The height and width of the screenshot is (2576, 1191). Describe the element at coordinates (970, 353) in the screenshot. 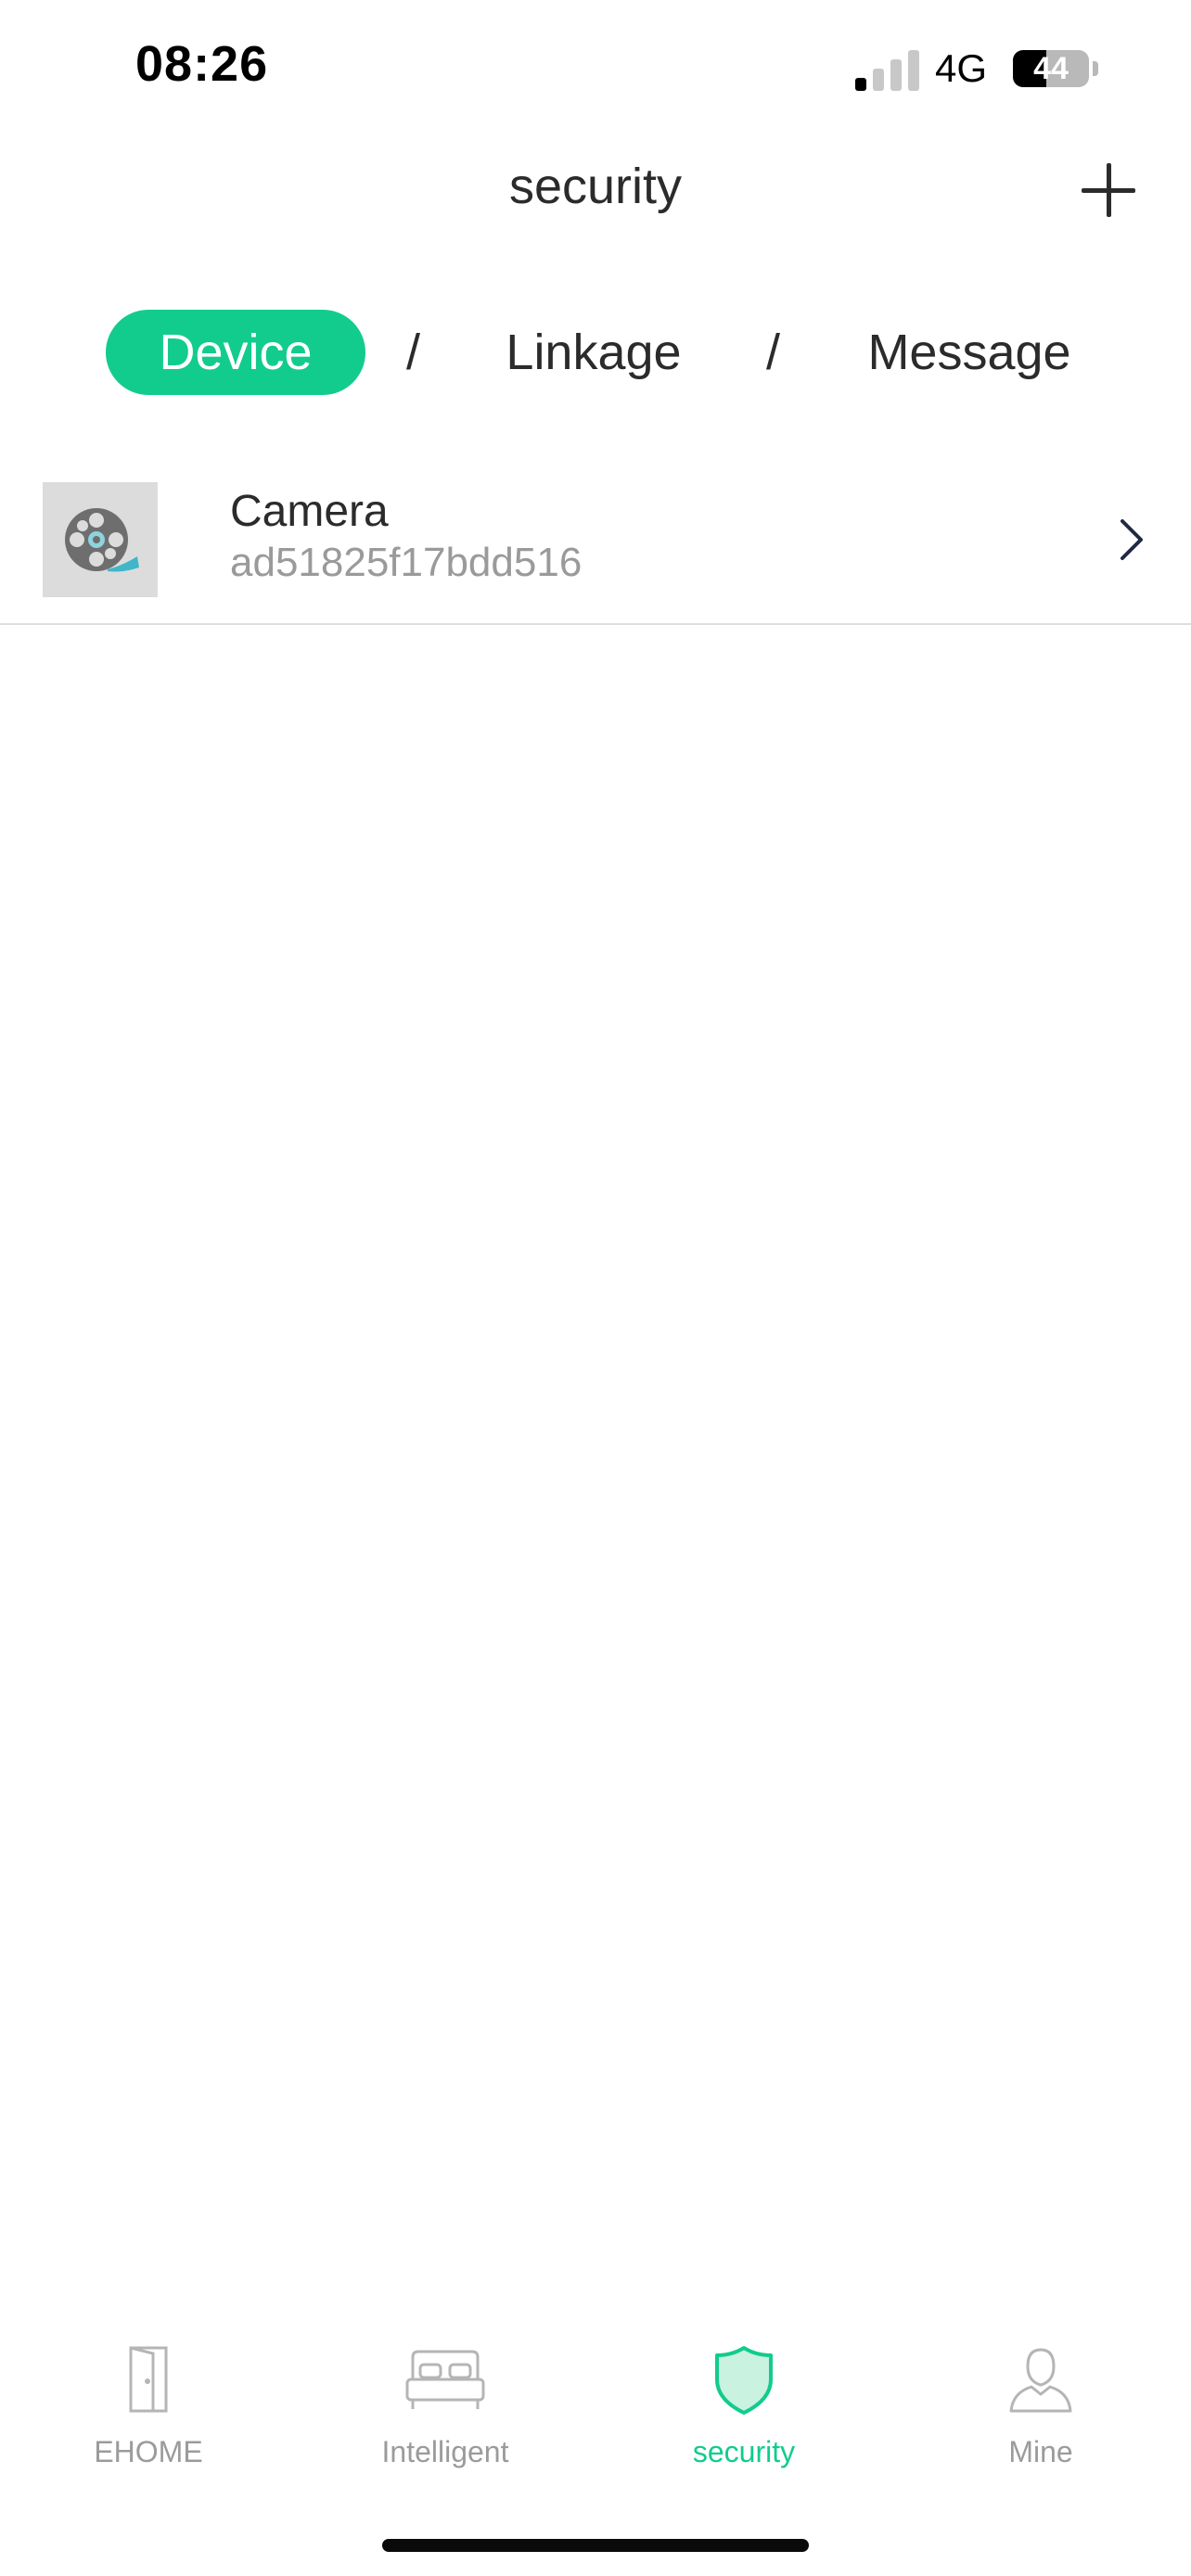

I see `tab-message: Message` at that location.